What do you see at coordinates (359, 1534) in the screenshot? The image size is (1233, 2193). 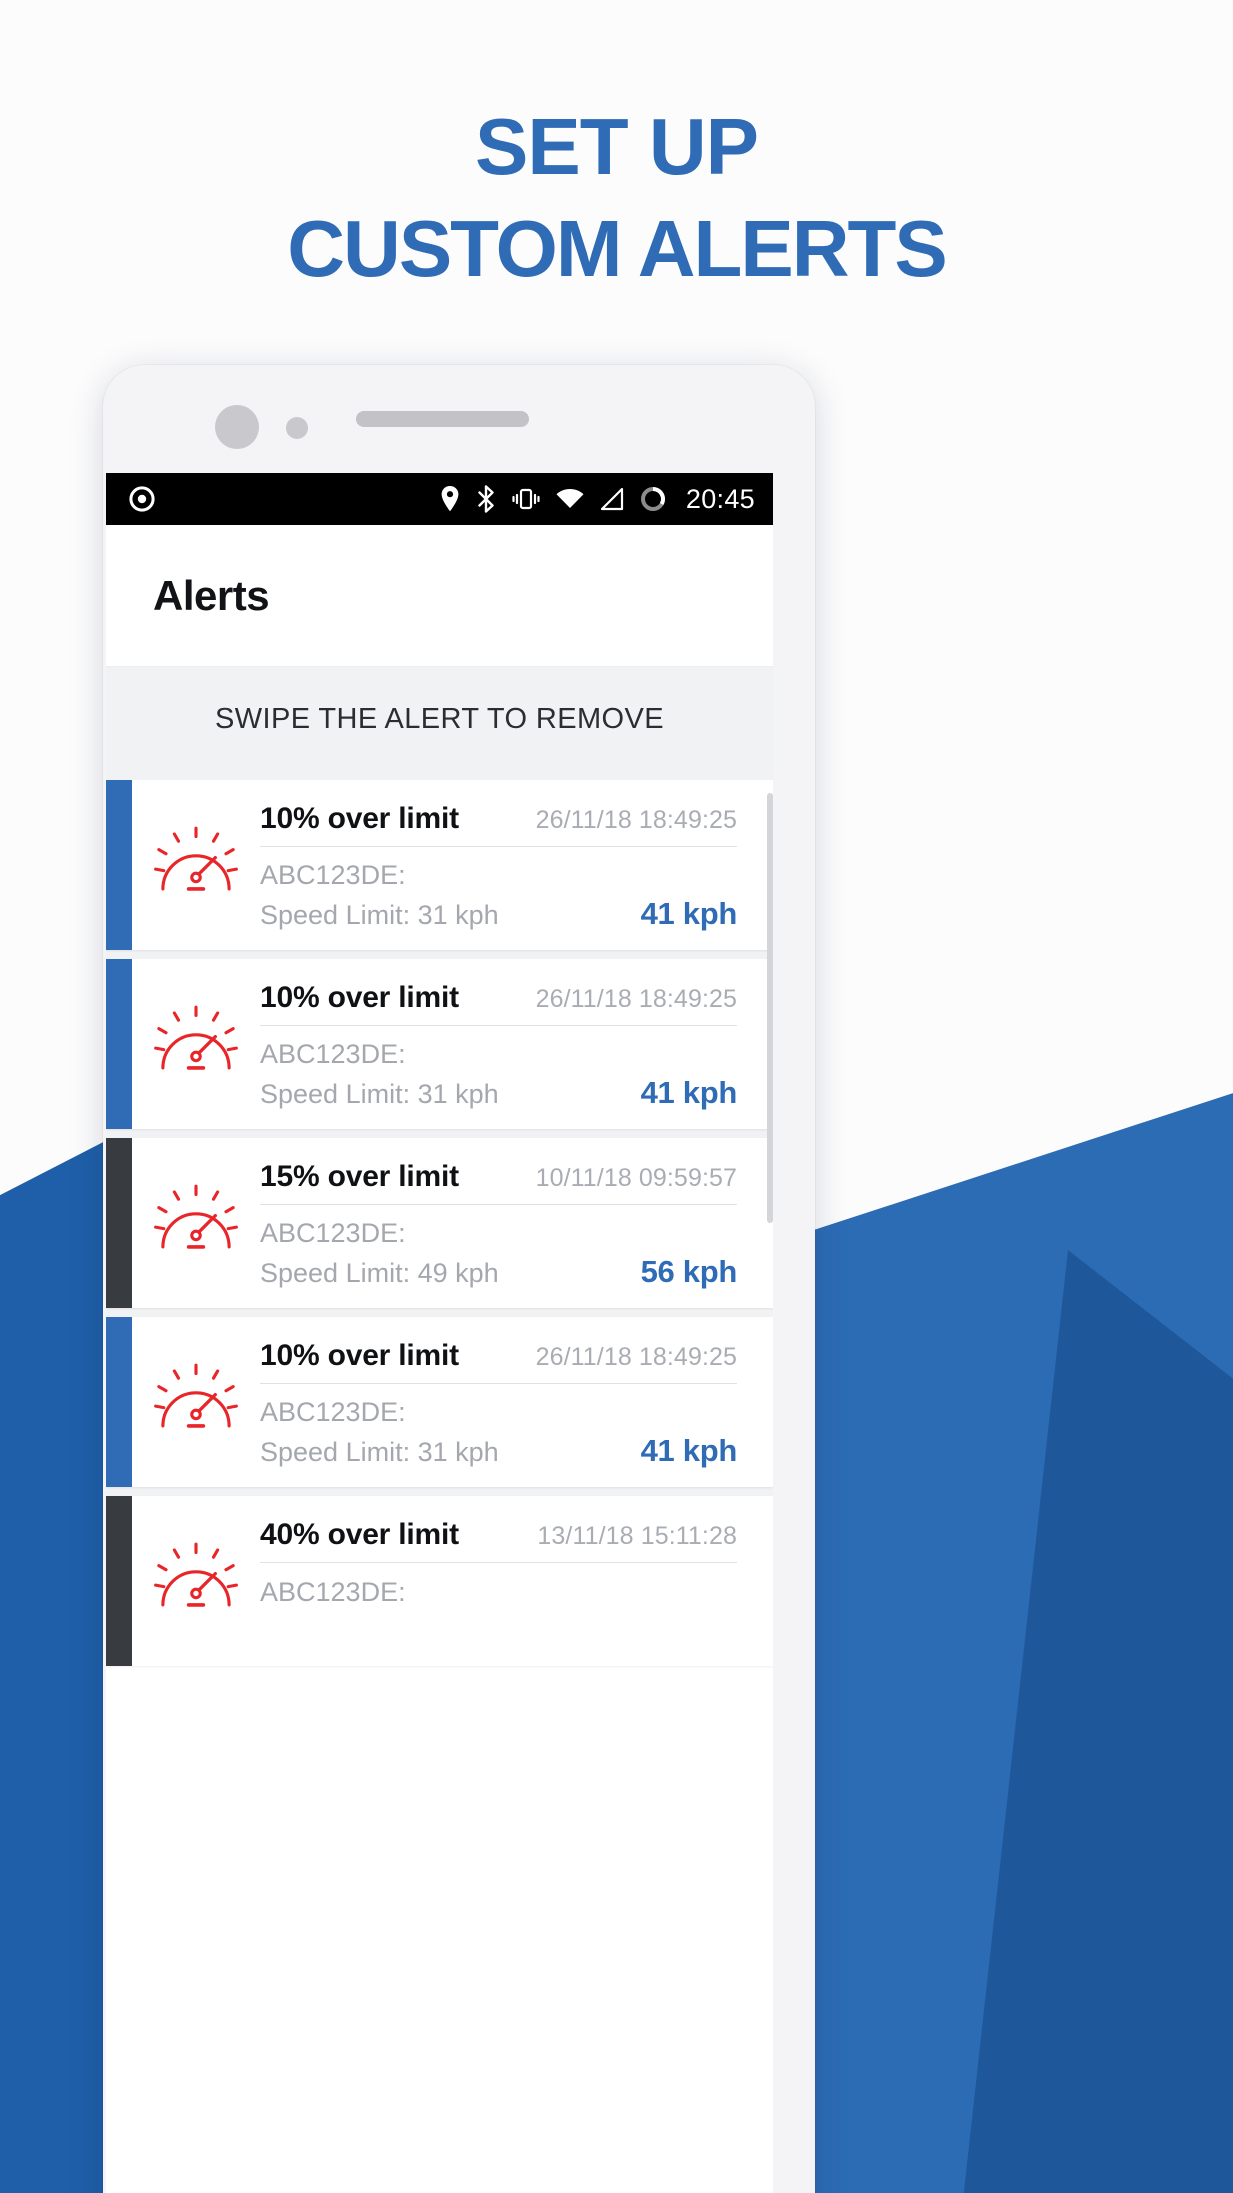 I see `alert-title: 40% over limit` at bounding box center [359, 1534].